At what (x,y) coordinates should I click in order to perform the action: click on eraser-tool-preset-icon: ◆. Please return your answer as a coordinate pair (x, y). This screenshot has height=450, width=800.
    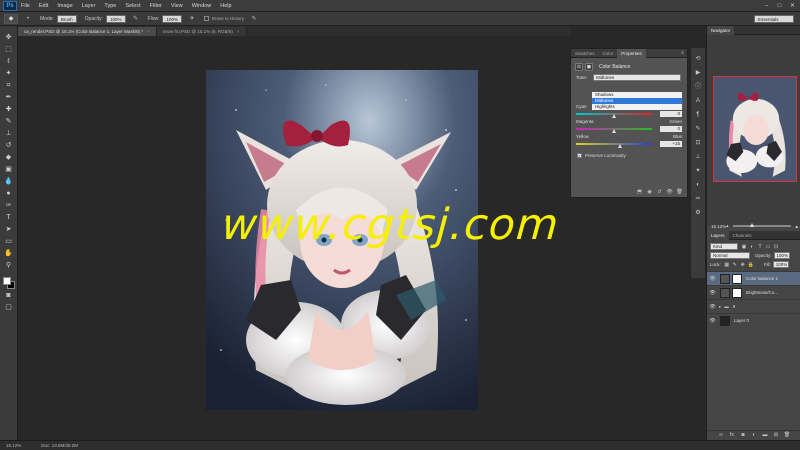
    Looking at the image, I should click on (11, 18).